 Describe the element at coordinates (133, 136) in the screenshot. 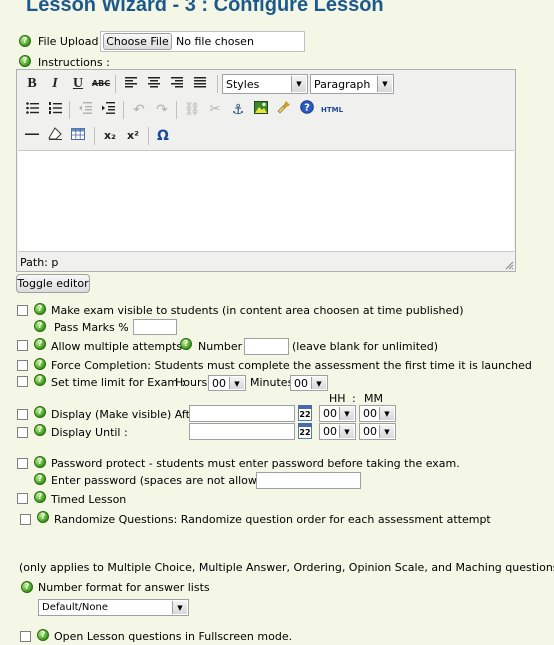

I see `superscript-icon: x²` at that location.